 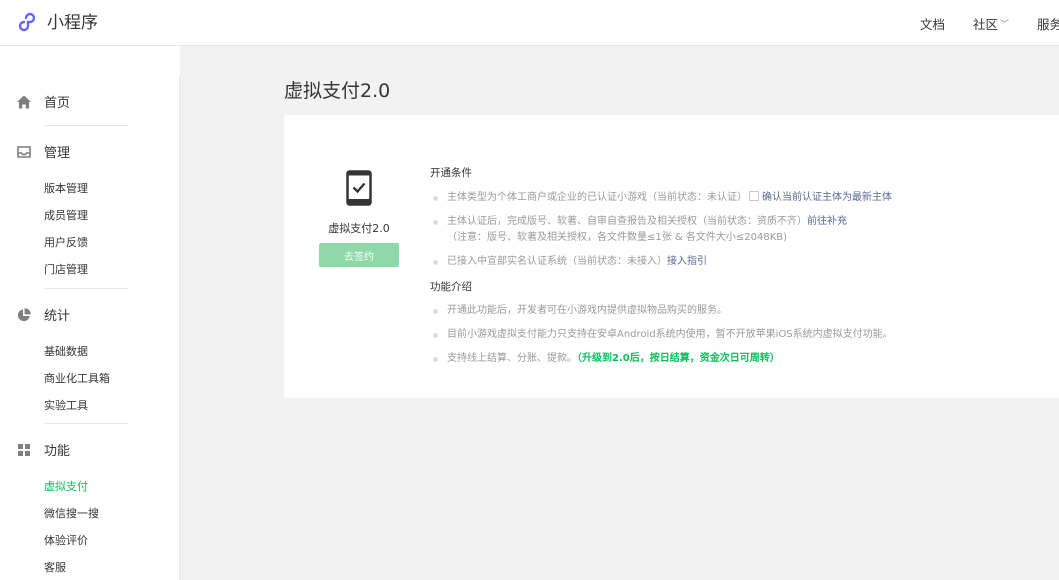 I want to click on service-summary: 虚拟支付2.0, so click(x=359, y=203).